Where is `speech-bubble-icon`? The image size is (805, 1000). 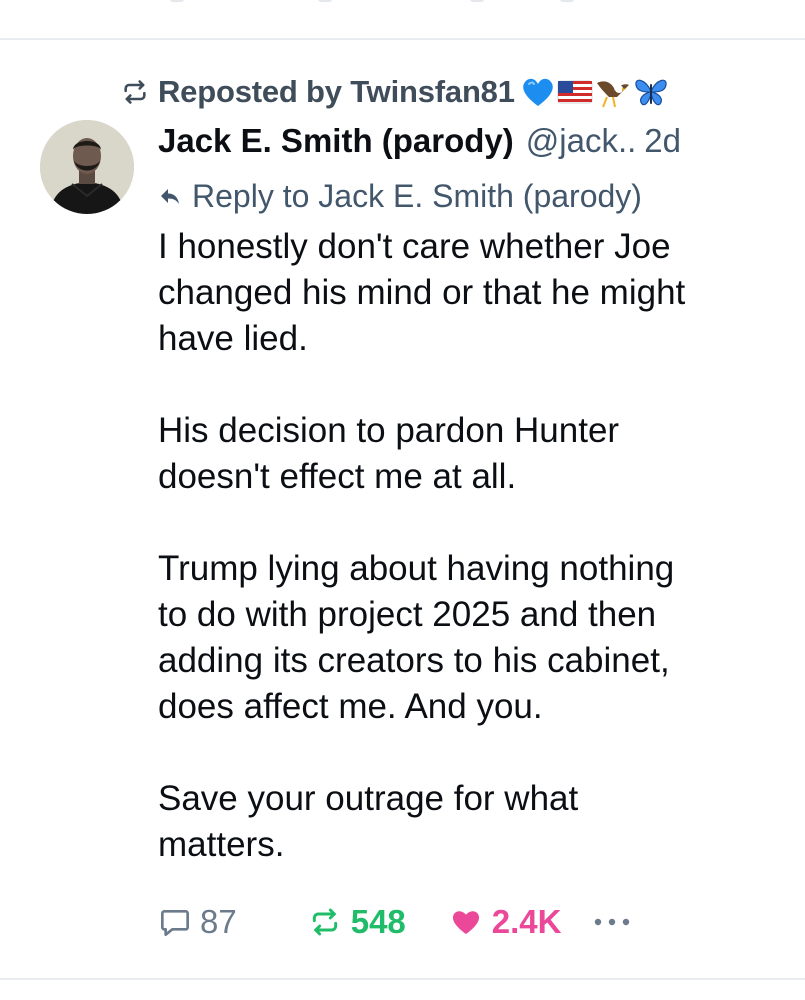
speech-bubble-icon is located at coordinates (175, 922).